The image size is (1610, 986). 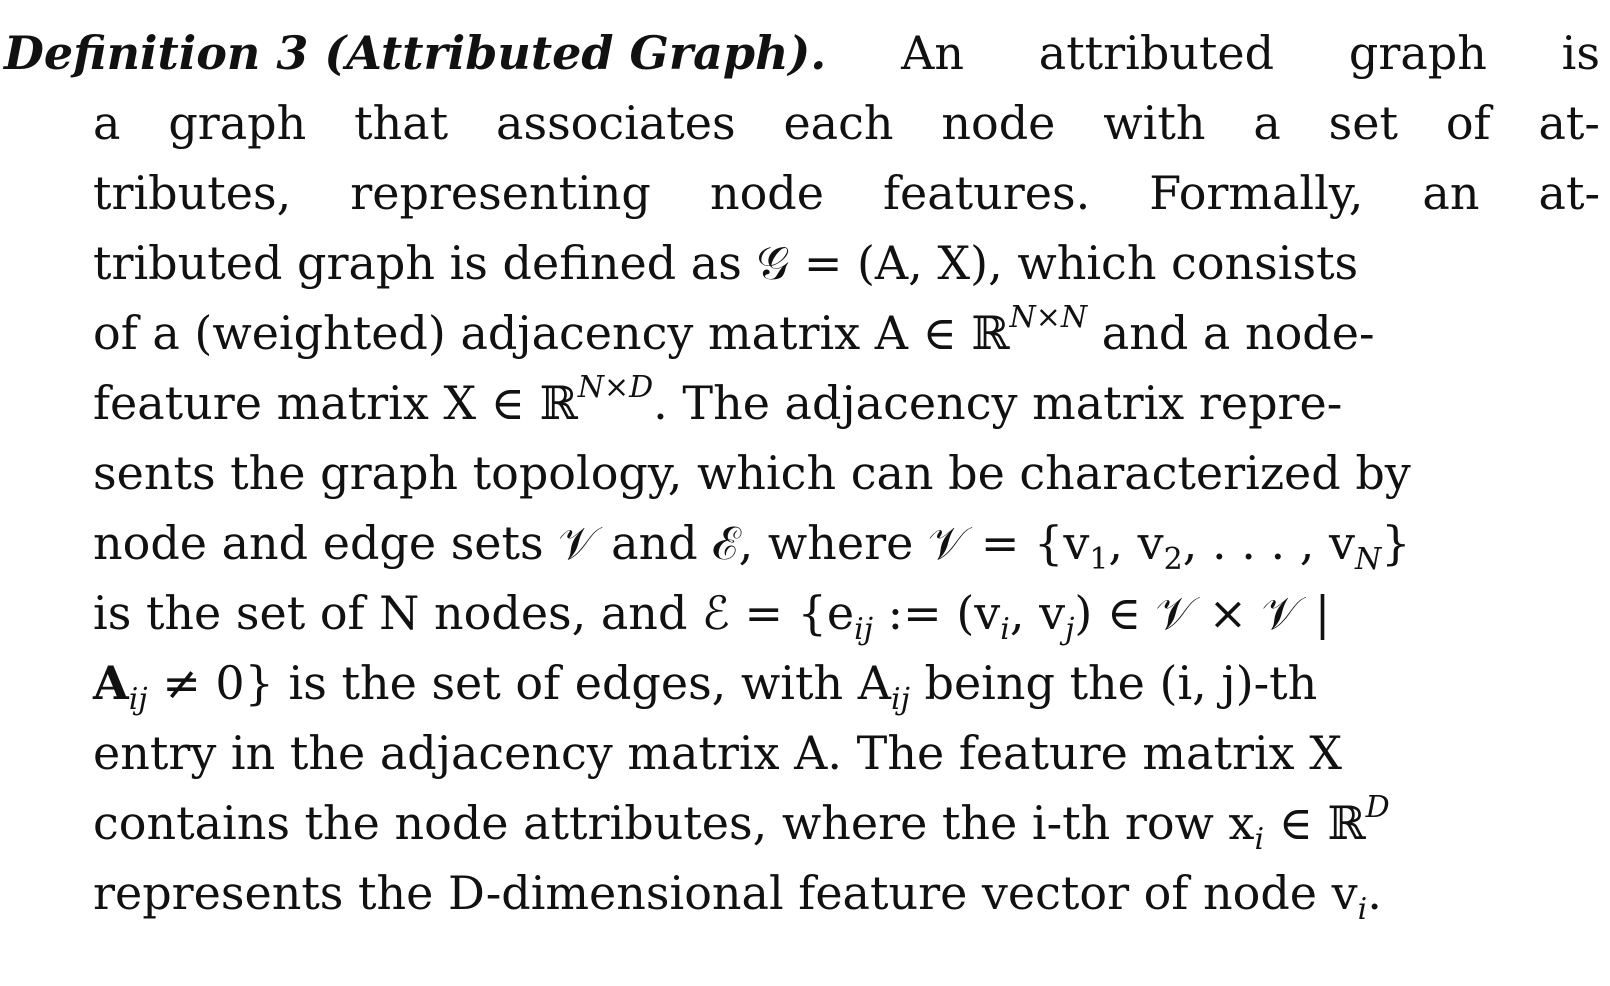 I want to click on line-text: ., so click(x=1374, y=893).